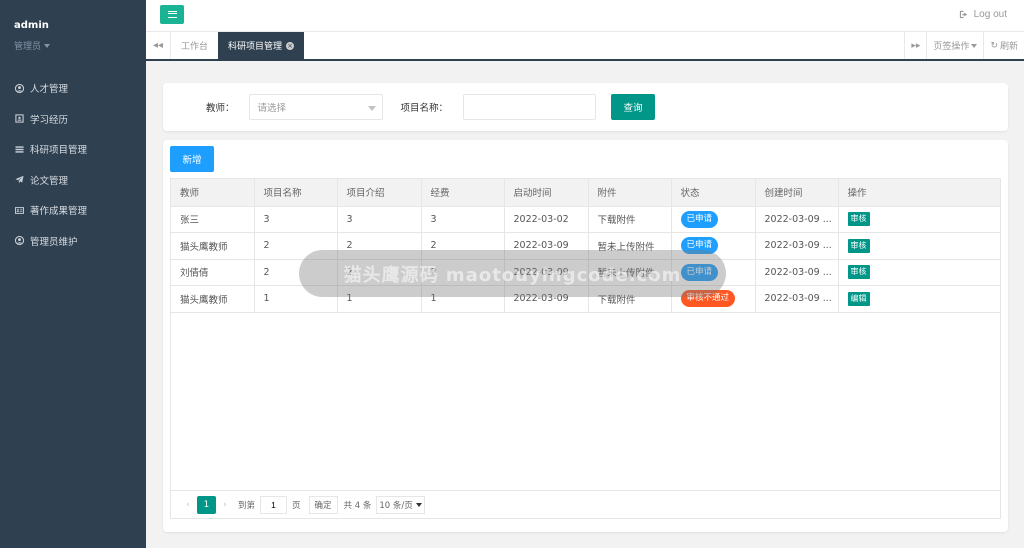 The height and width of the screenshot is (548, 1024). I want to click on watermark-text: 猫头鹰源码 maotouyingcode.com, so click(512, 275).